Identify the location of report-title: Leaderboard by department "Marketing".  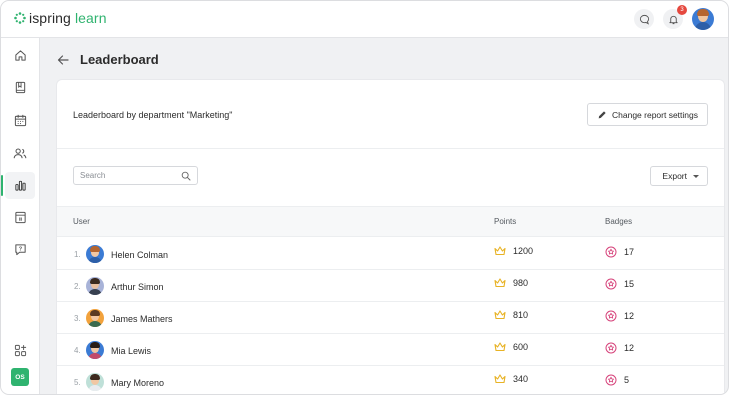
(153, 115).